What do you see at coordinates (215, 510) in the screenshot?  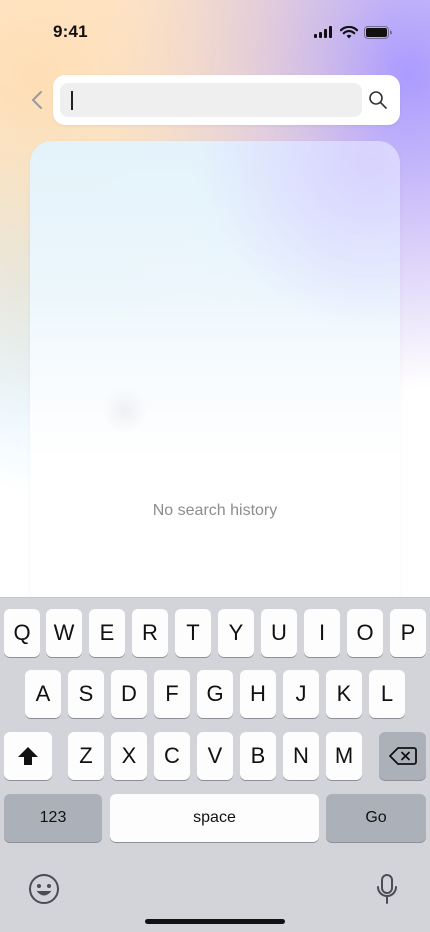 I see `empty-history-message: No search history` at bounding box center [215, 510].